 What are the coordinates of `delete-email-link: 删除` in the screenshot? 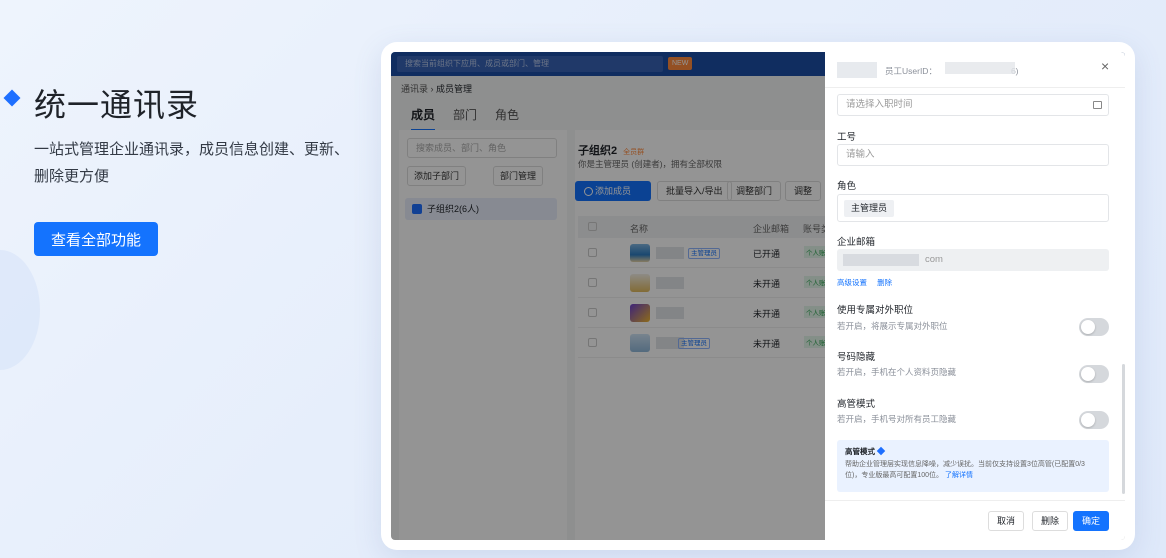 It's located at (884, 282).